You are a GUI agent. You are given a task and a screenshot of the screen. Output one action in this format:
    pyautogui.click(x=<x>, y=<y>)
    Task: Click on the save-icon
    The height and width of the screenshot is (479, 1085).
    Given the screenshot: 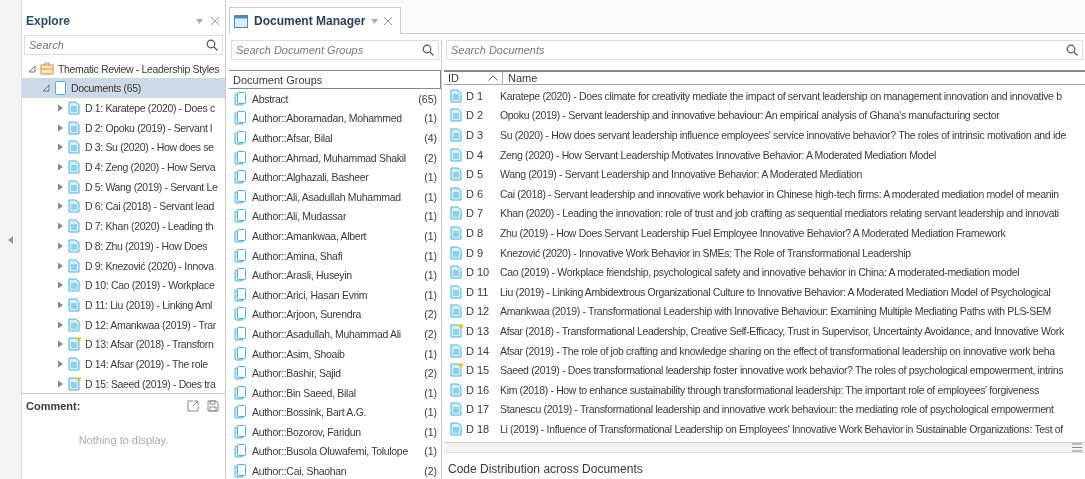 What is the action you would take?
    pyautogui.click(x=213, y=406)
    